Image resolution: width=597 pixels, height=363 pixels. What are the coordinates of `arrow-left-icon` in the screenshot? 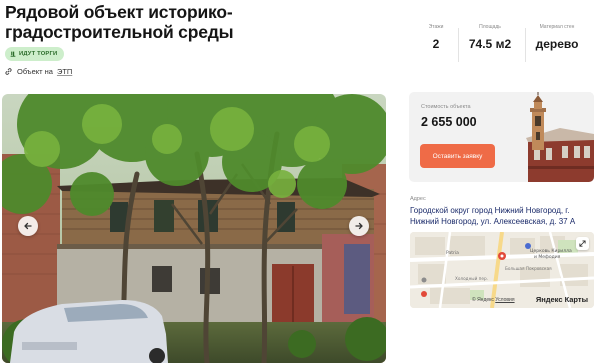 It's located at (28, 226).